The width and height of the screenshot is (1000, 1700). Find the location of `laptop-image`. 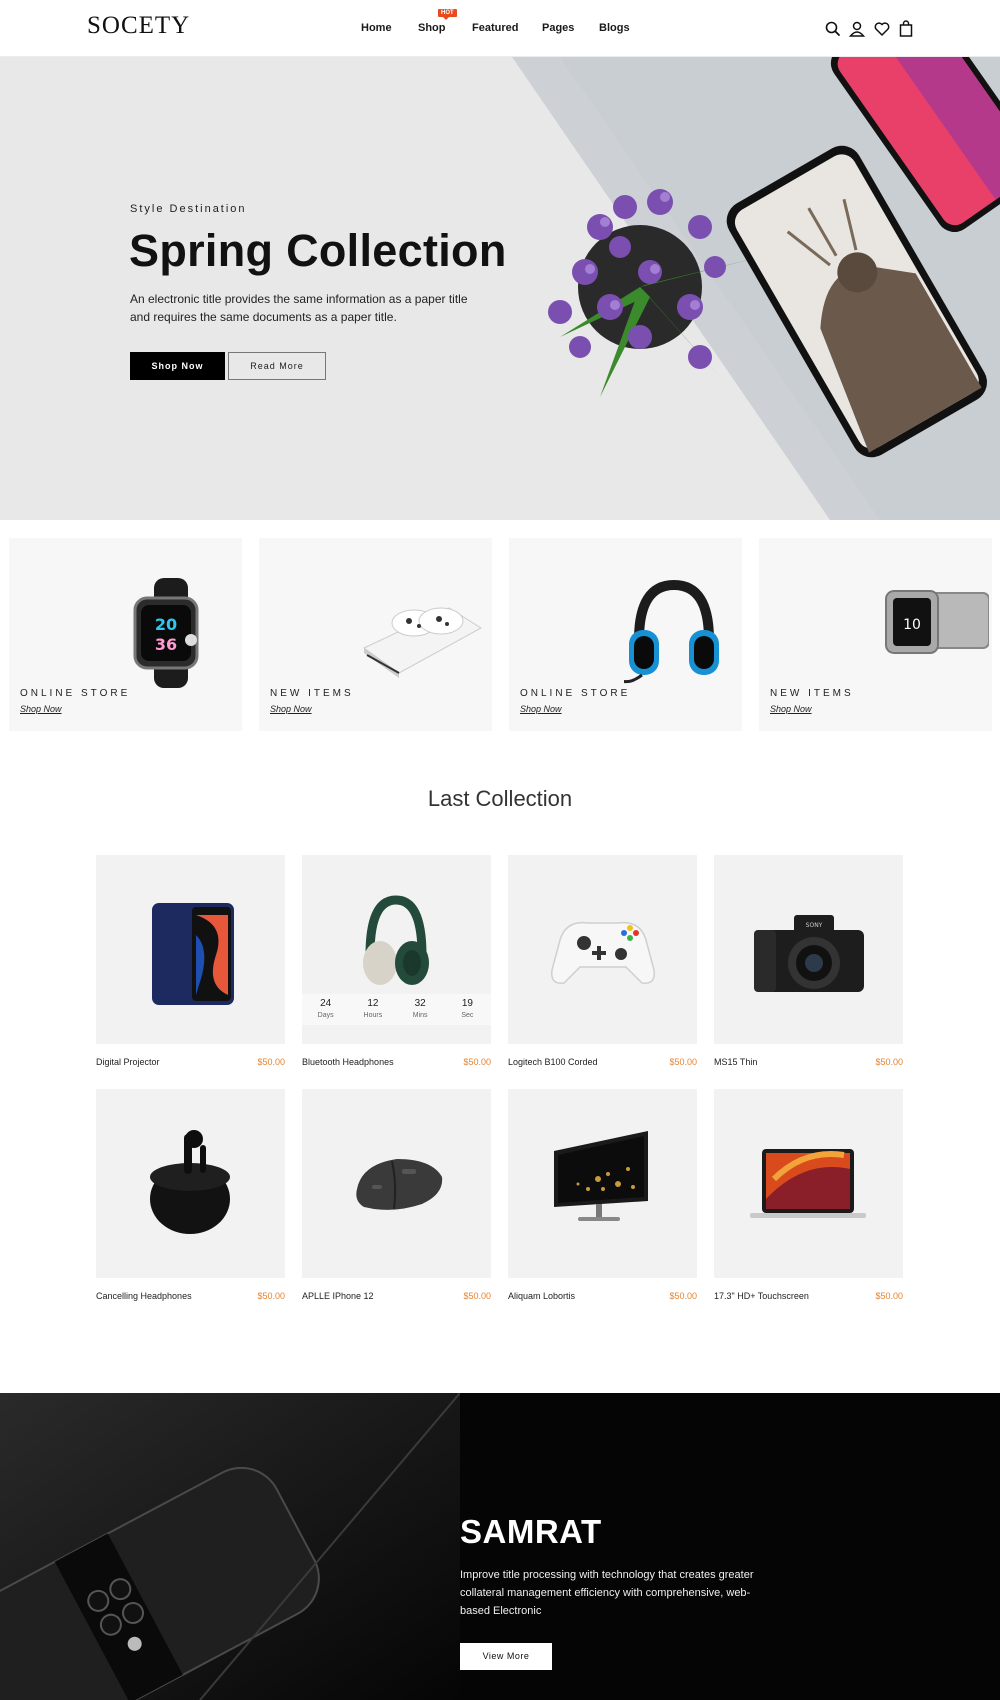

laptop-image is located at coordinates (808, 1183).